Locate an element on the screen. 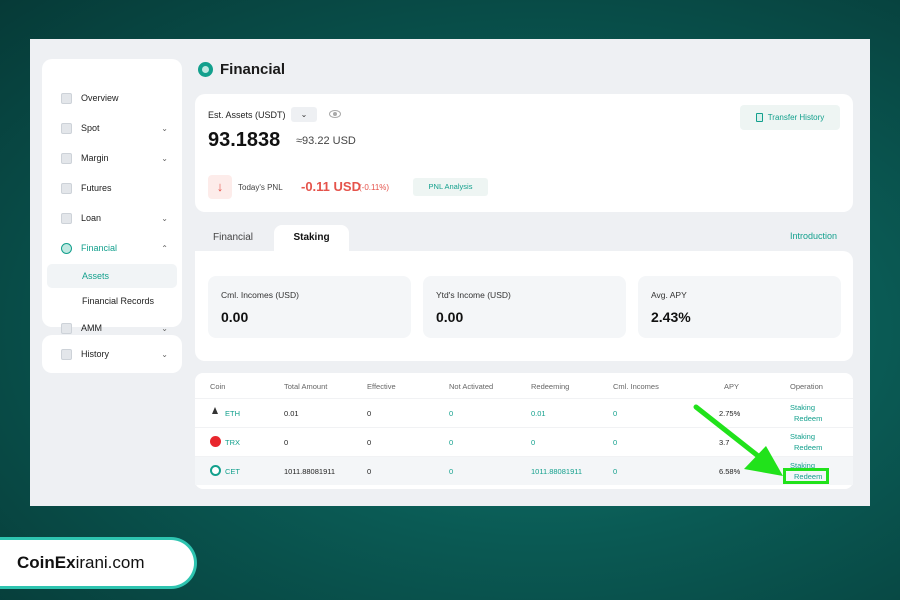  est-assets-value: 93.1838 is located at coordinates (244, 140).